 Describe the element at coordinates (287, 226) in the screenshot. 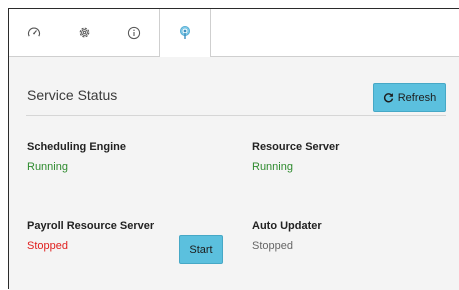

I see `service-name: Auto Updater` at that location.